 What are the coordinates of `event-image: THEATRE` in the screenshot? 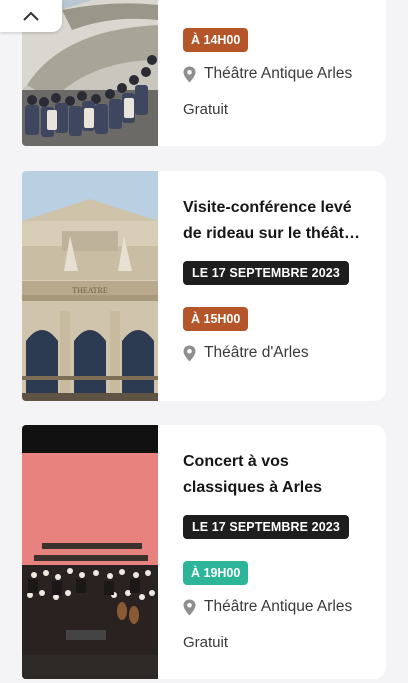 It's located at (90, 286).